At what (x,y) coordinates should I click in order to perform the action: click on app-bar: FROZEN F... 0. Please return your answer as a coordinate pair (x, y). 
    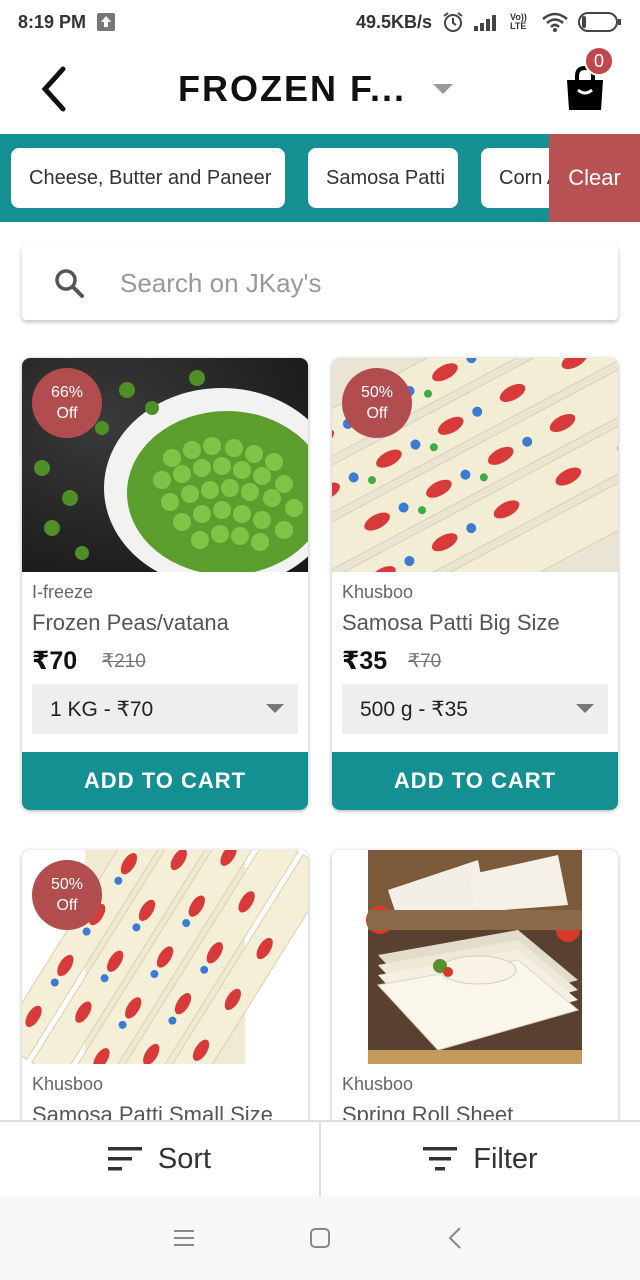
    Looking at the image, I should click on (320, 89).